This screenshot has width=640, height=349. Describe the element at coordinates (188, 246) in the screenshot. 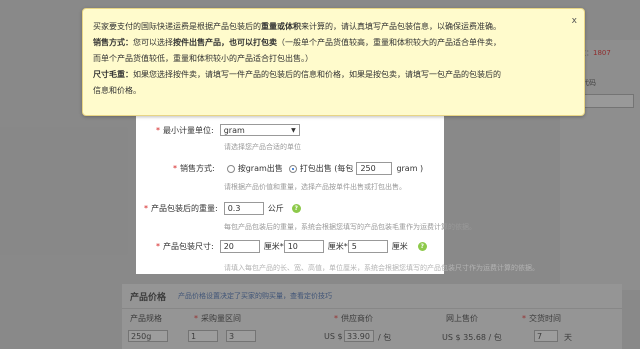

I see `size-label: 产品包装尺寸:` at that location.